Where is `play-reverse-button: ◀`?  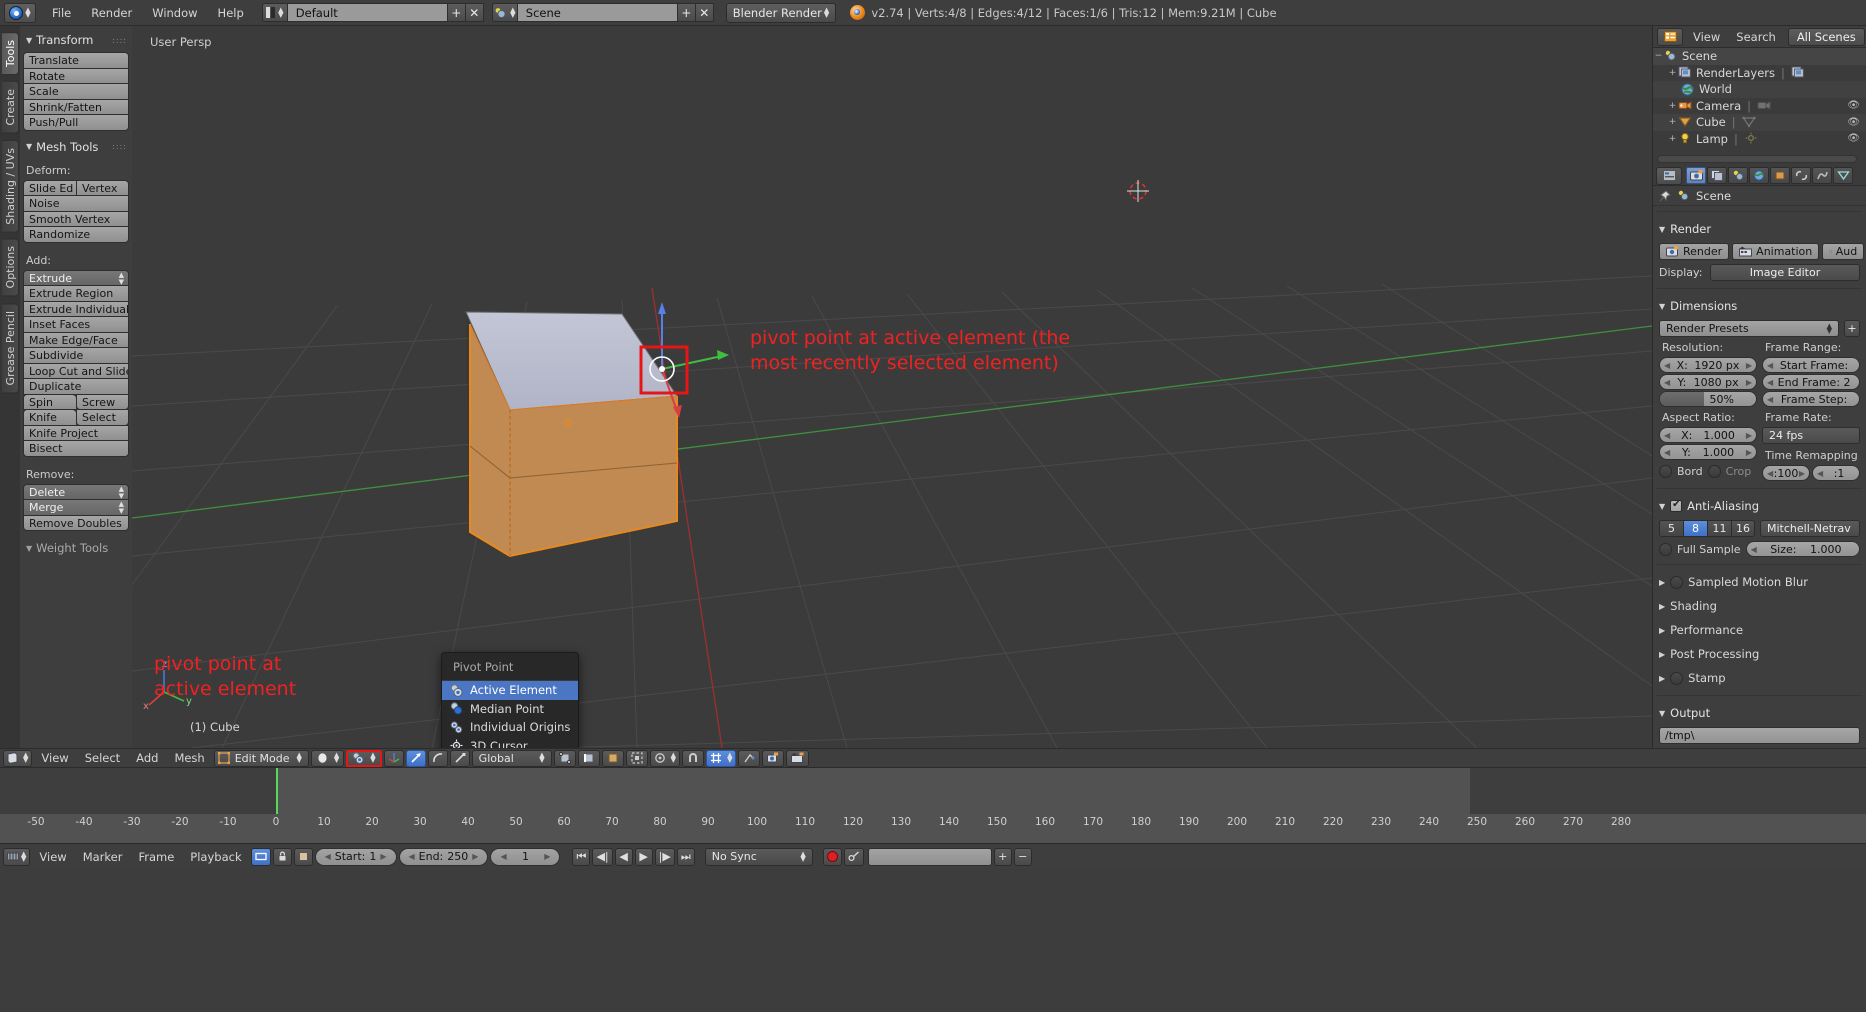 play-reverse-button: ◀ is located at coordinates (623, 856).